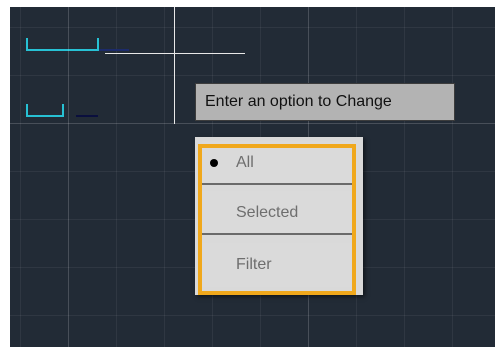 The image size is (495, 347). What do you see at coordinates (114, 50) in the screenshot?
I see `blue-dash-geometry-top` at bounding box center [114, 50].